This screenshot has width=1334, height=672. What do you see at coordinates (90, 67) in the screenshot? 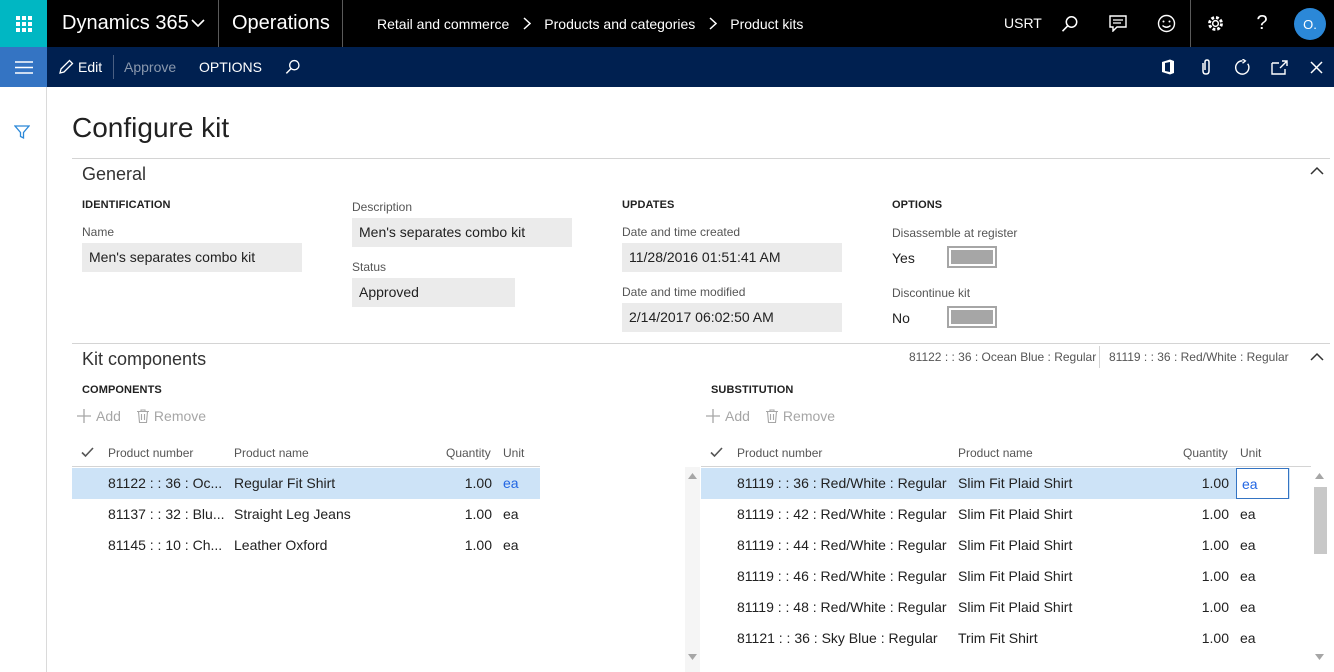
I see `edit-button: Edit` at bounding box center [90, 67].